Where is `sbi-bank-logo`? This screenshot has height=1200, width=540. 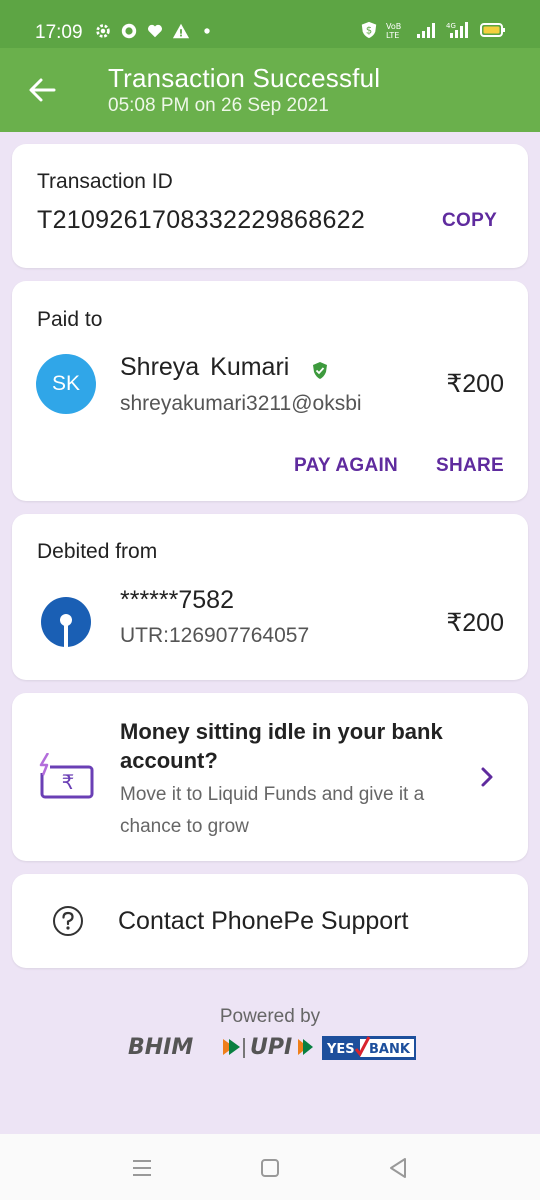 sbi-bank-logo is located at coordinates (66, 622).